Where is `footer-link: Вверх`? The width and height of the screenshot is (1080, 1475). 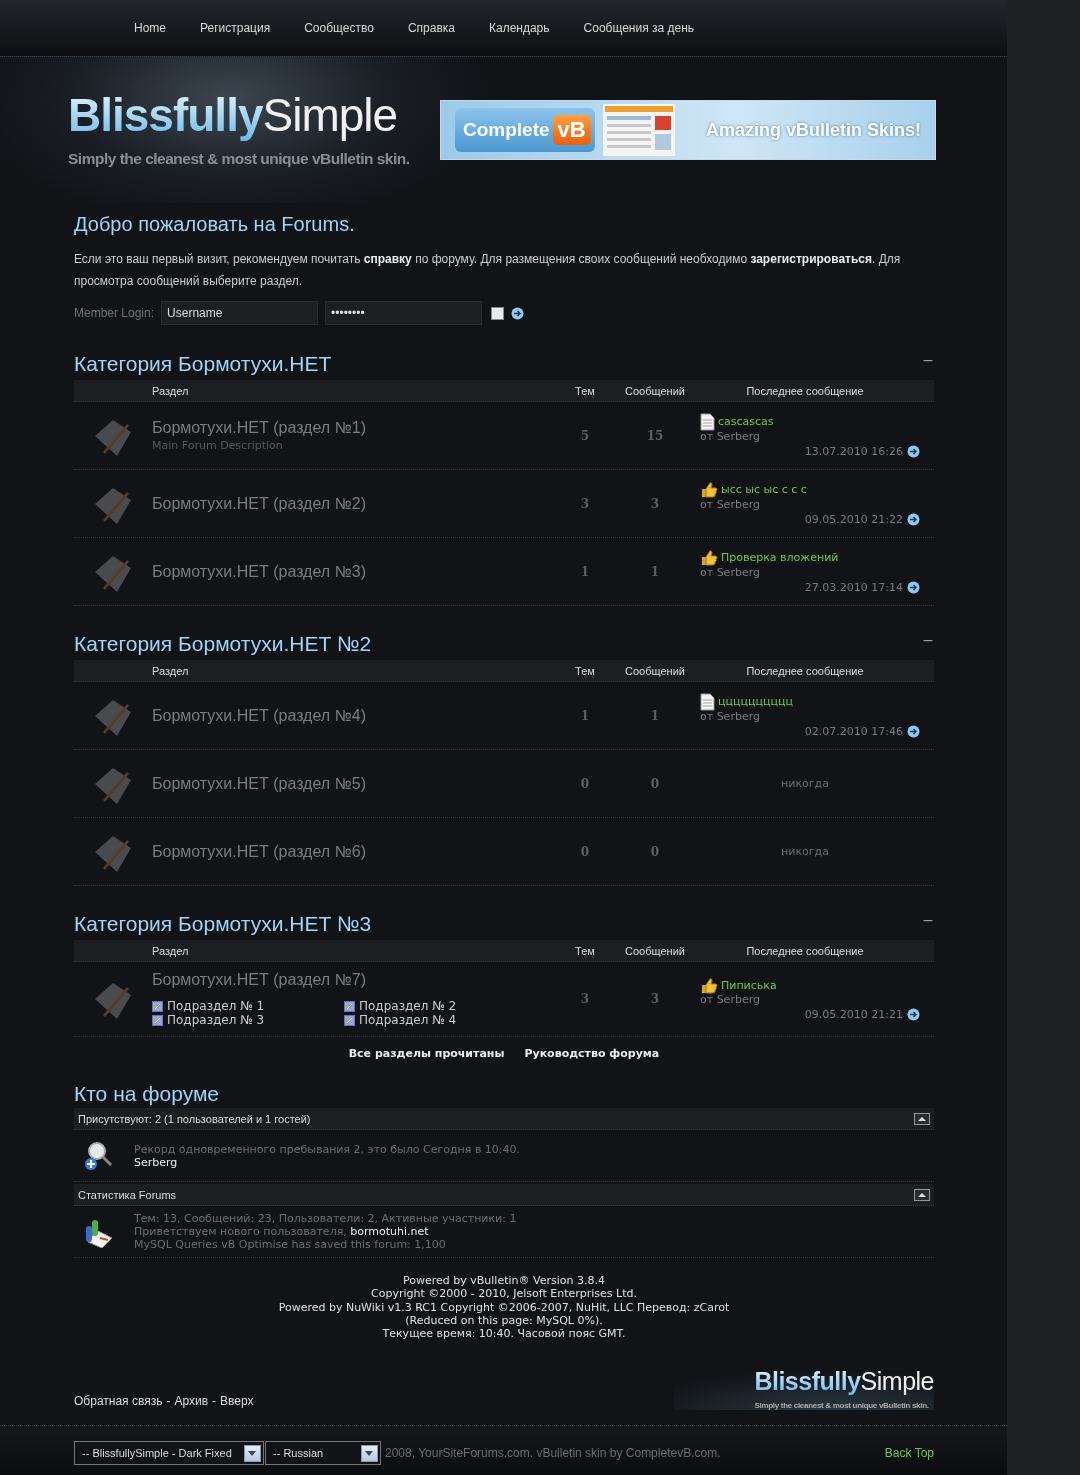 footer-link: Вверх is located at coordinates (237, 1401).